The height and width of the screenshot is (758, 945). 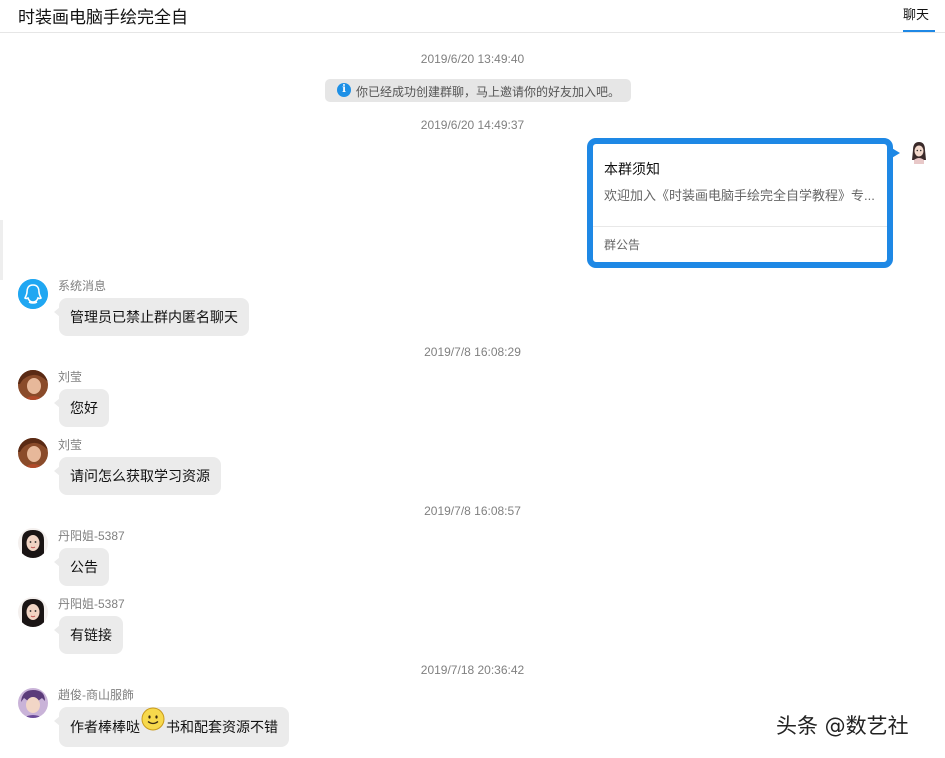 What do you see at coordinates (919, 152) in the screenshot?
I see `my-avatar` at bounding box center [919, 152].